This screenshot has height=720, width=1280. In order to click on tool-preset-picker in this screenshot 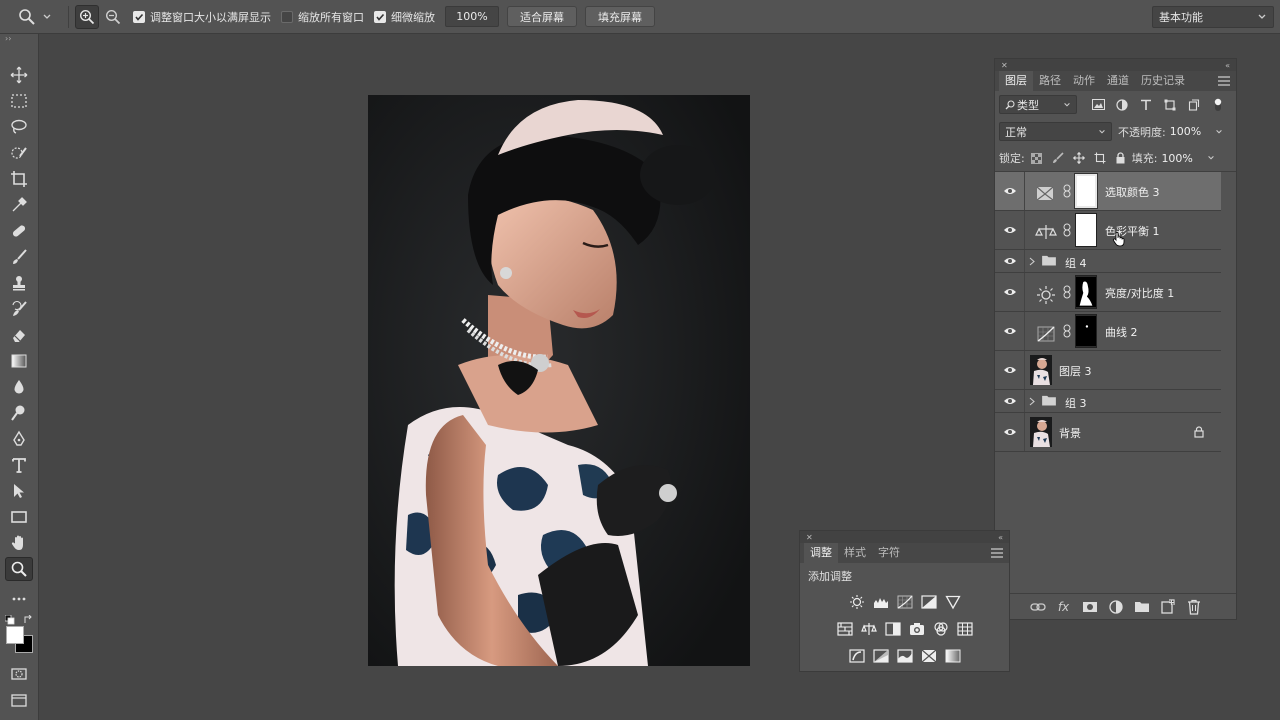, I will do `click(40, 17)`.